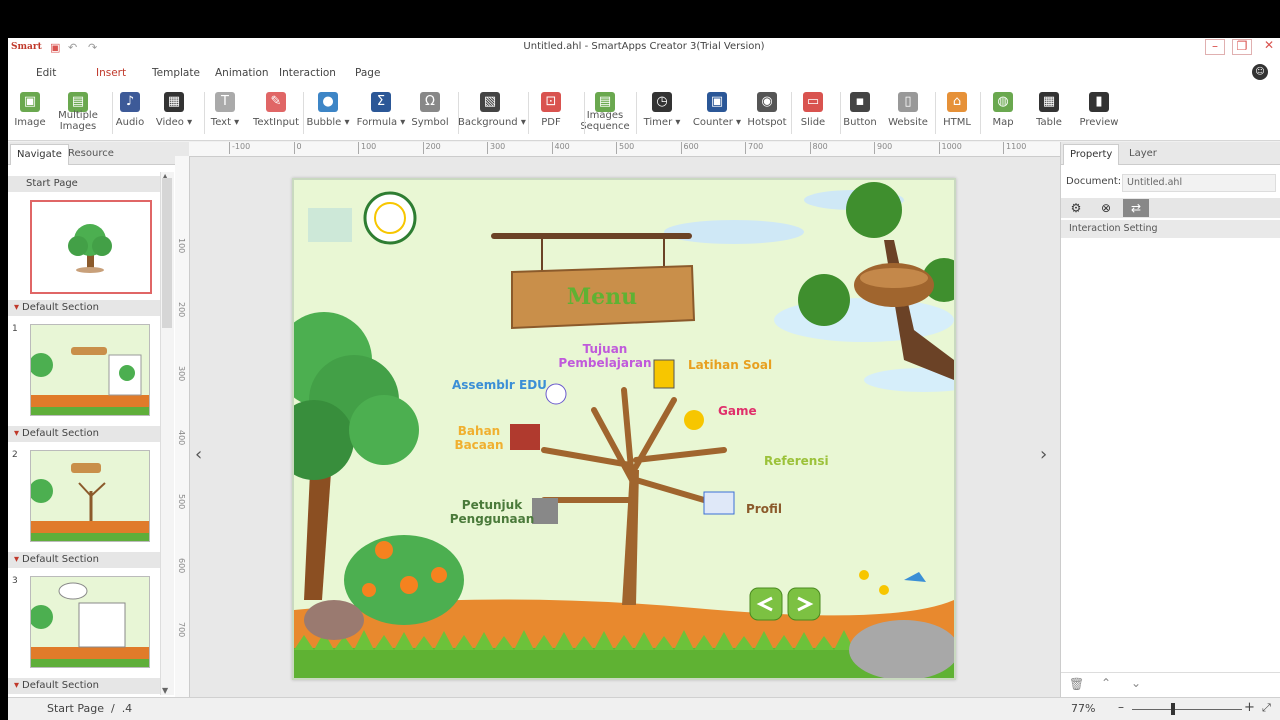  Describe the element at coordinates (479, 438) in the screenshot. I see `bahan-bacaan-link: Bahan Bacaan` at that location.